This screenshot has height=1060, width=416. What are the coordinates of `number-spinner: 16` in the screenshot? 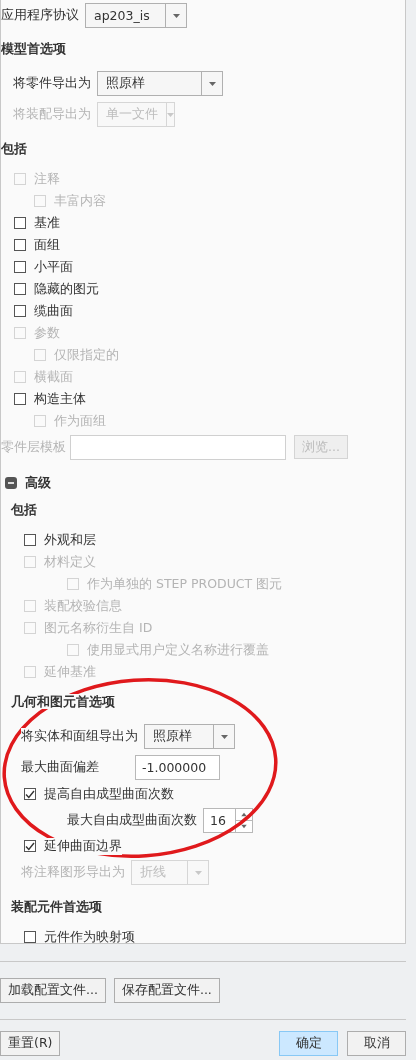 It's located at (228, 820).